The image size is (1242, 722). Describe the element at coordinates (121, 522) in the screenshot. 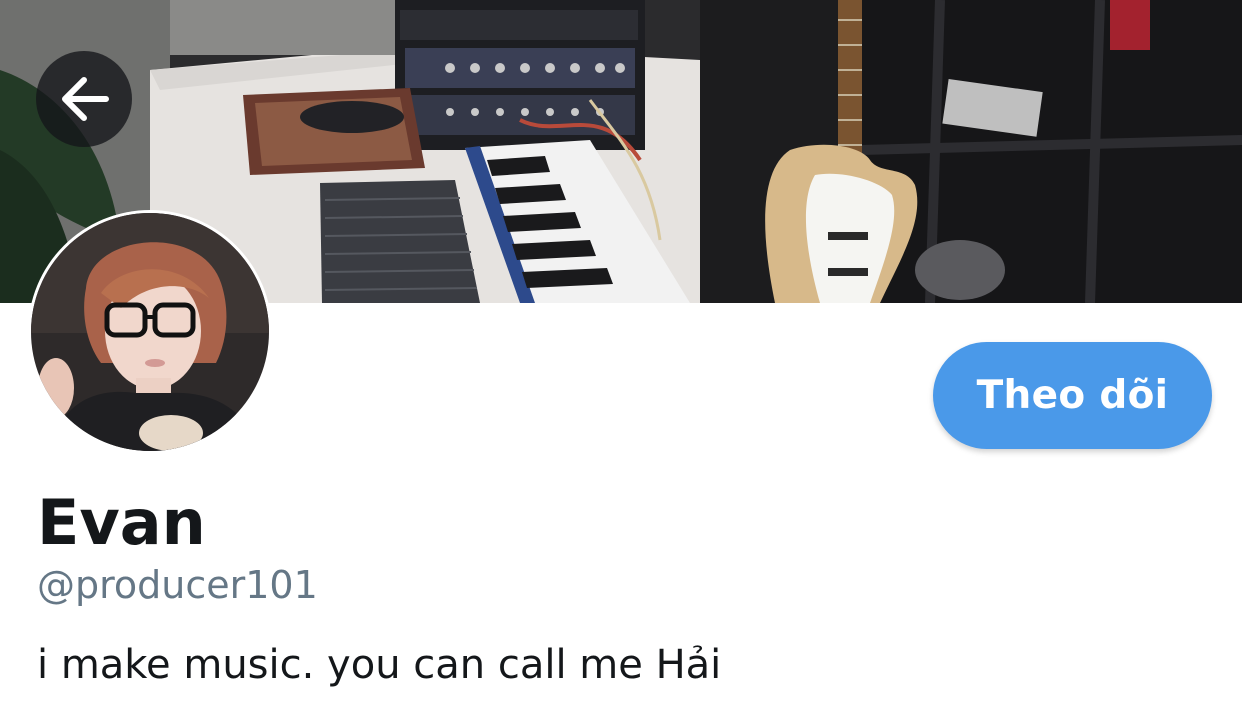

I see `display-name: Evan` at that location.